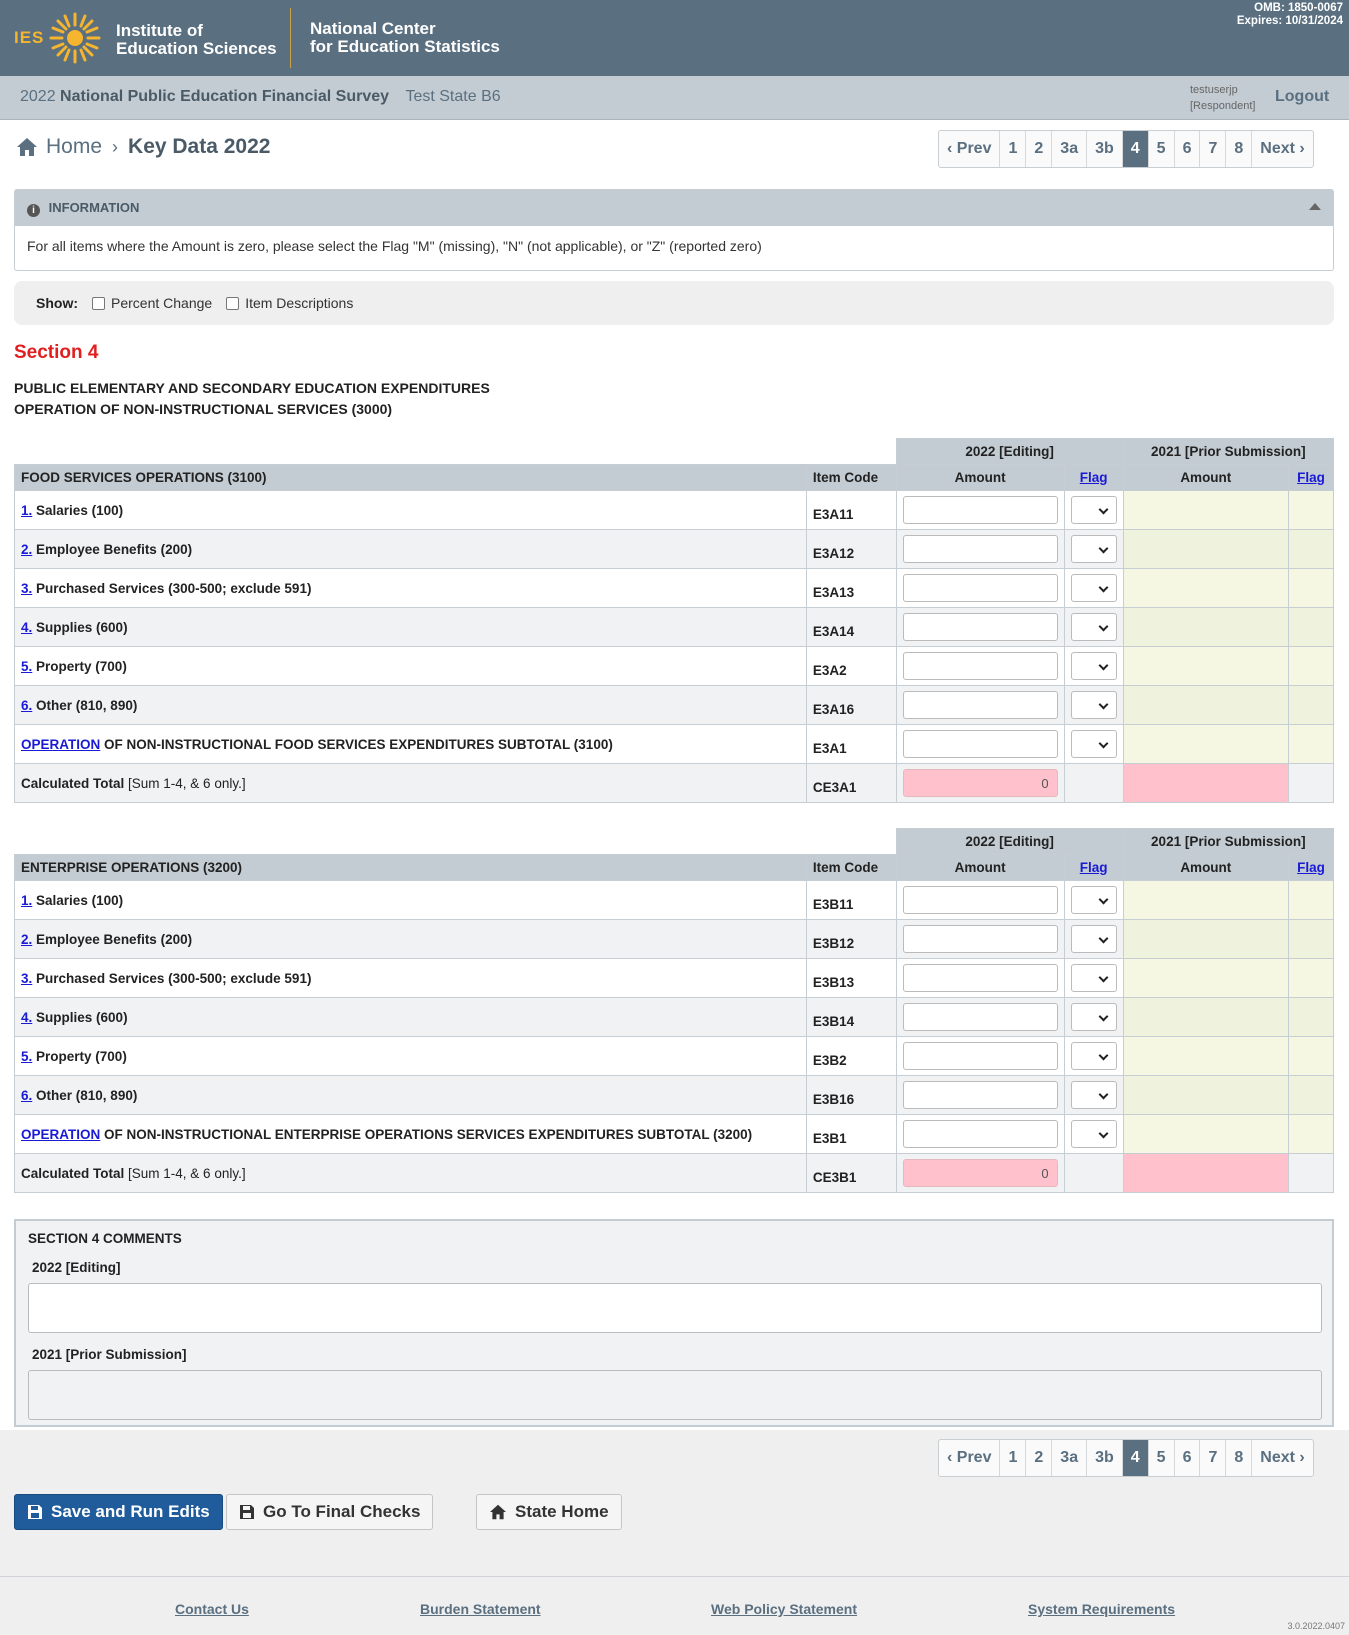 This screenshot has width=1349, height=1635. What do you see at coordinates (58, 38) in the screenshot?
I see `ies-logo: IES` at bounding box center [58, 38].